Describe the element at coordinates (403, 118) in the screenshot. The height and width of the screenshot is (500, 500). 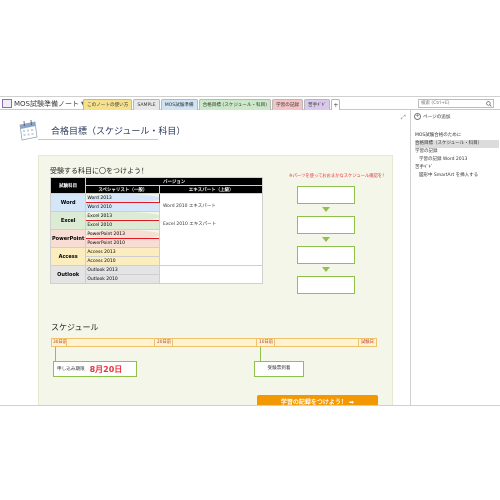
I see `expand-icon: ⤢` at that location.